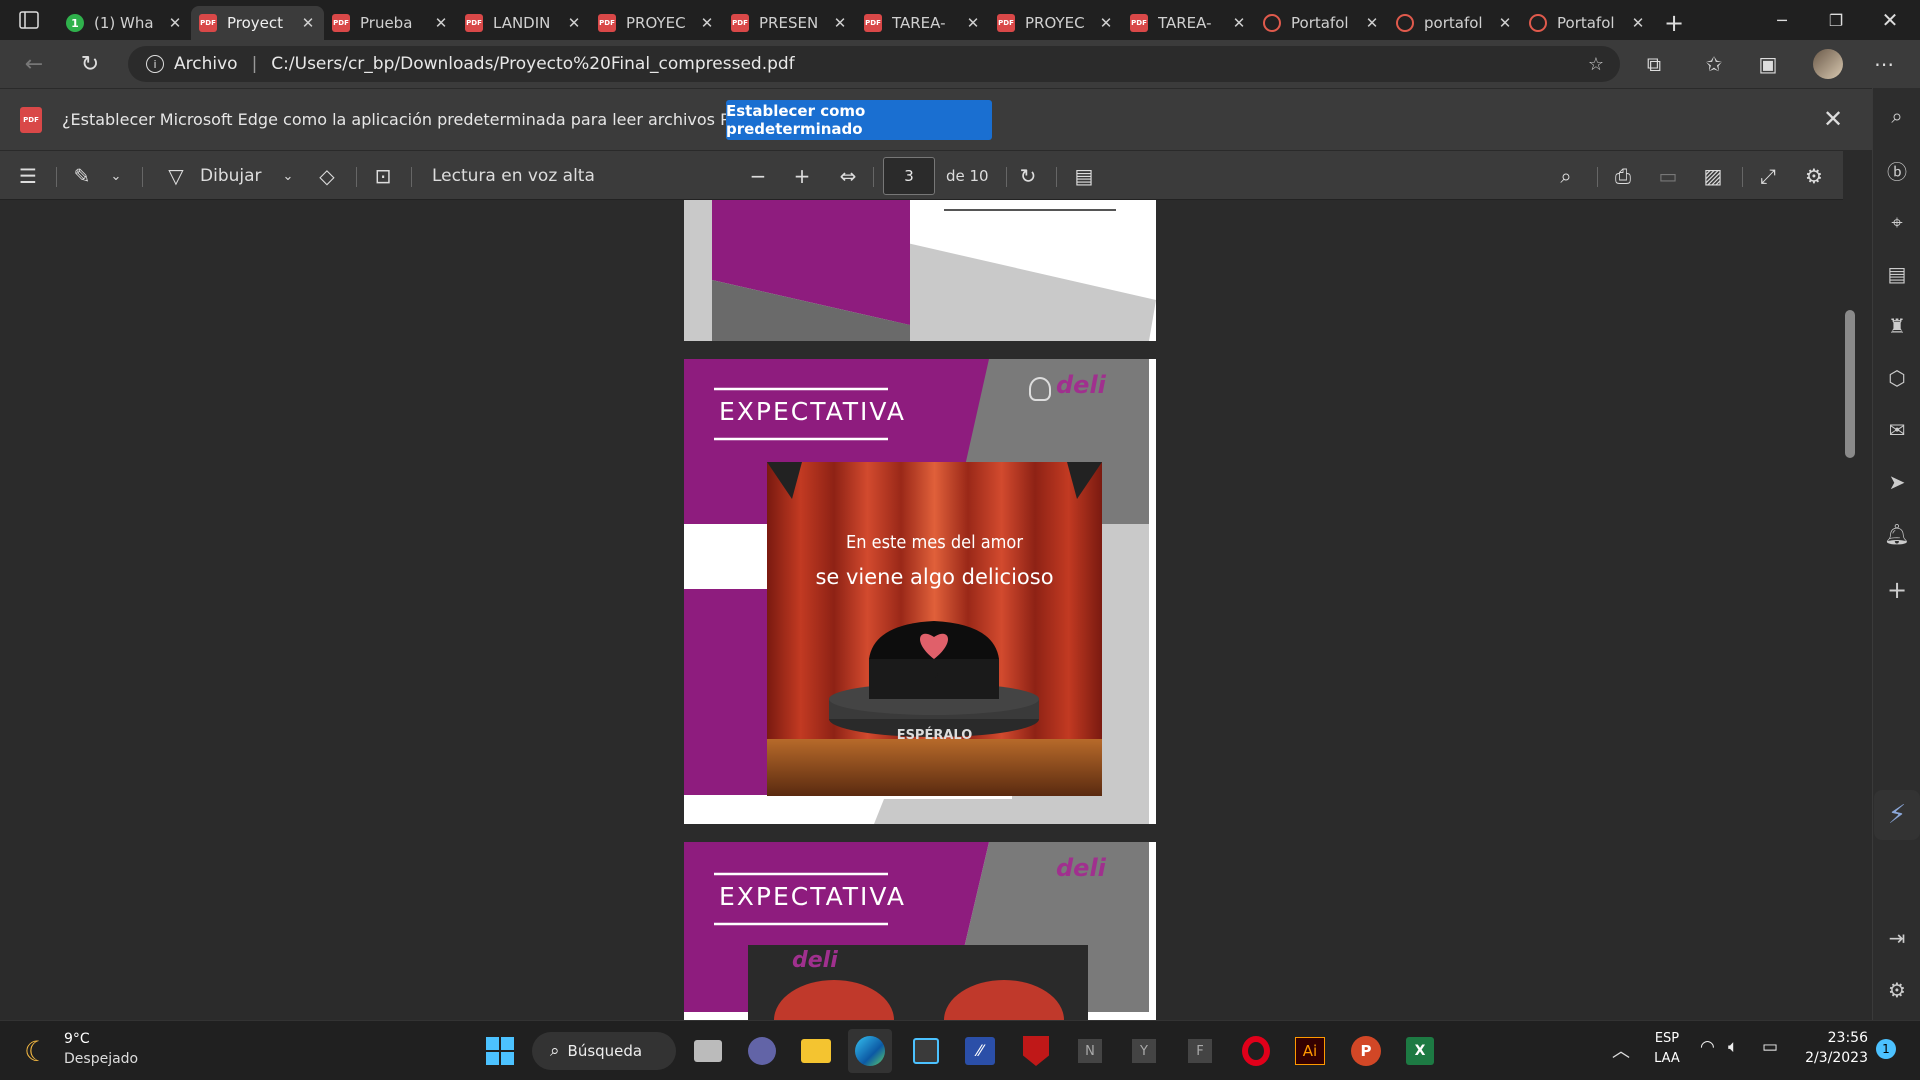 This screenshot has height=1080, width=1920. I want to click on store-icon, so click(926, 1051).